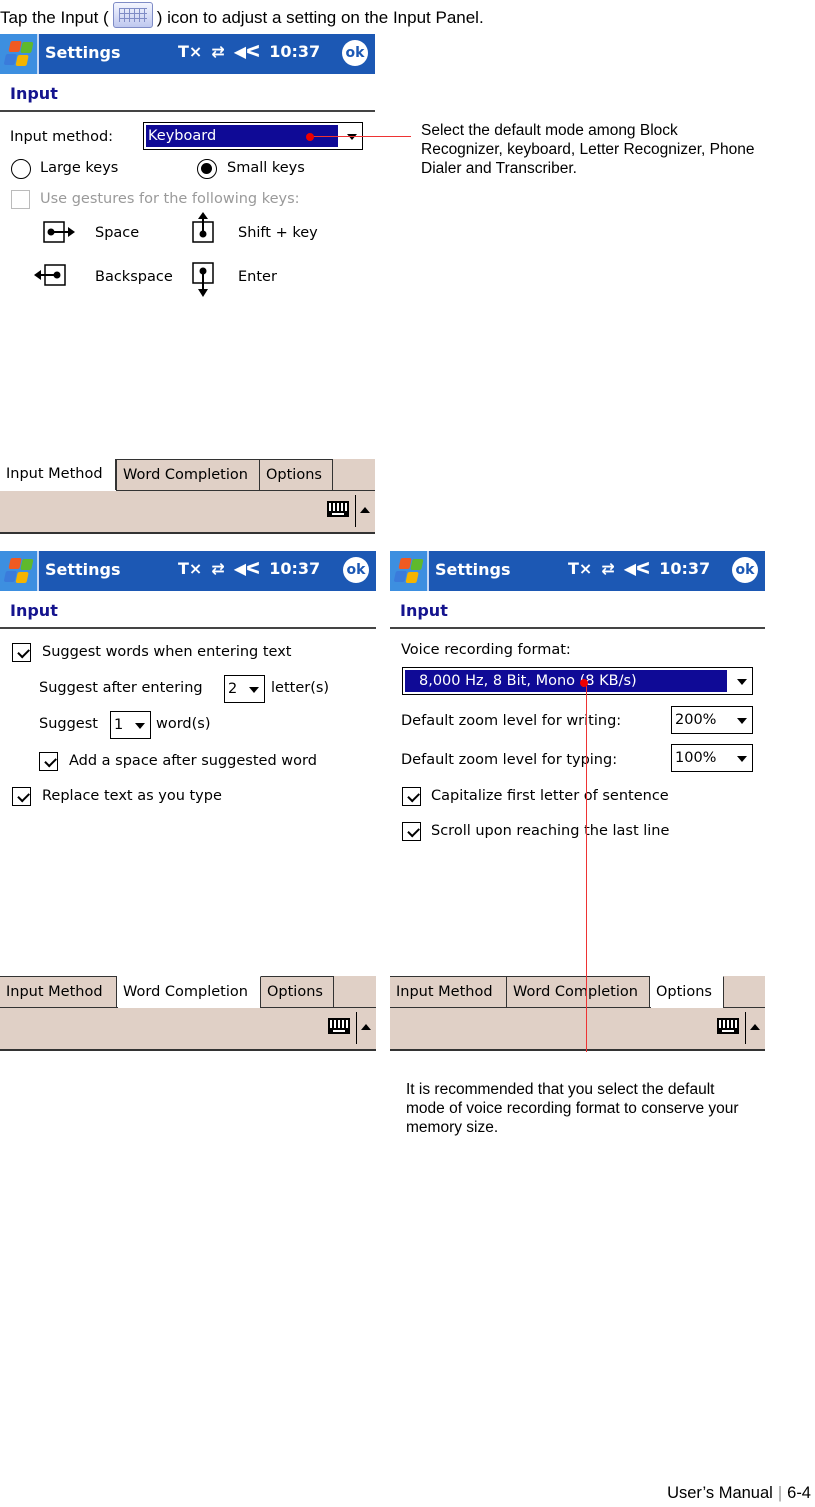 The image size is (815, 1507). I want to click on intro-text-before: Tap the Input (, so click(54, 17).